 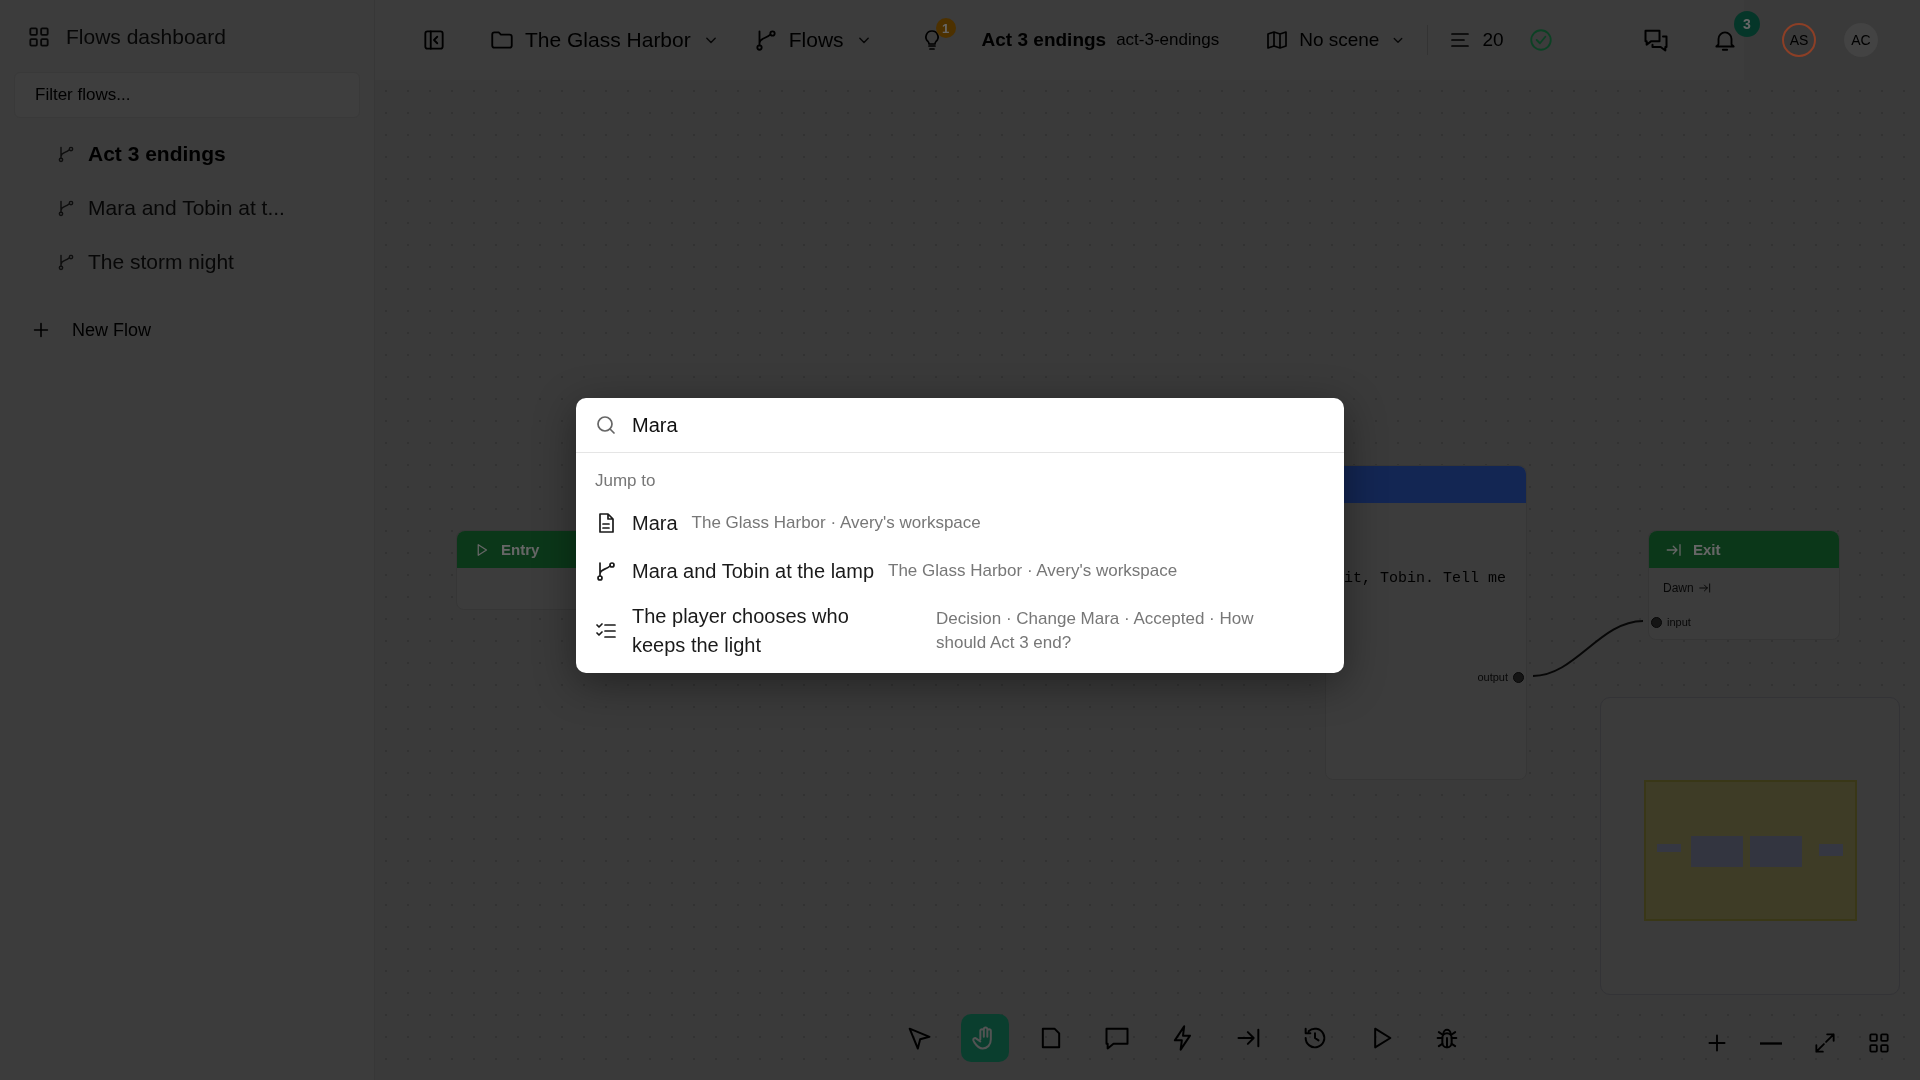 I want to click on node-title: Exit, so click(x=1707, y=549).